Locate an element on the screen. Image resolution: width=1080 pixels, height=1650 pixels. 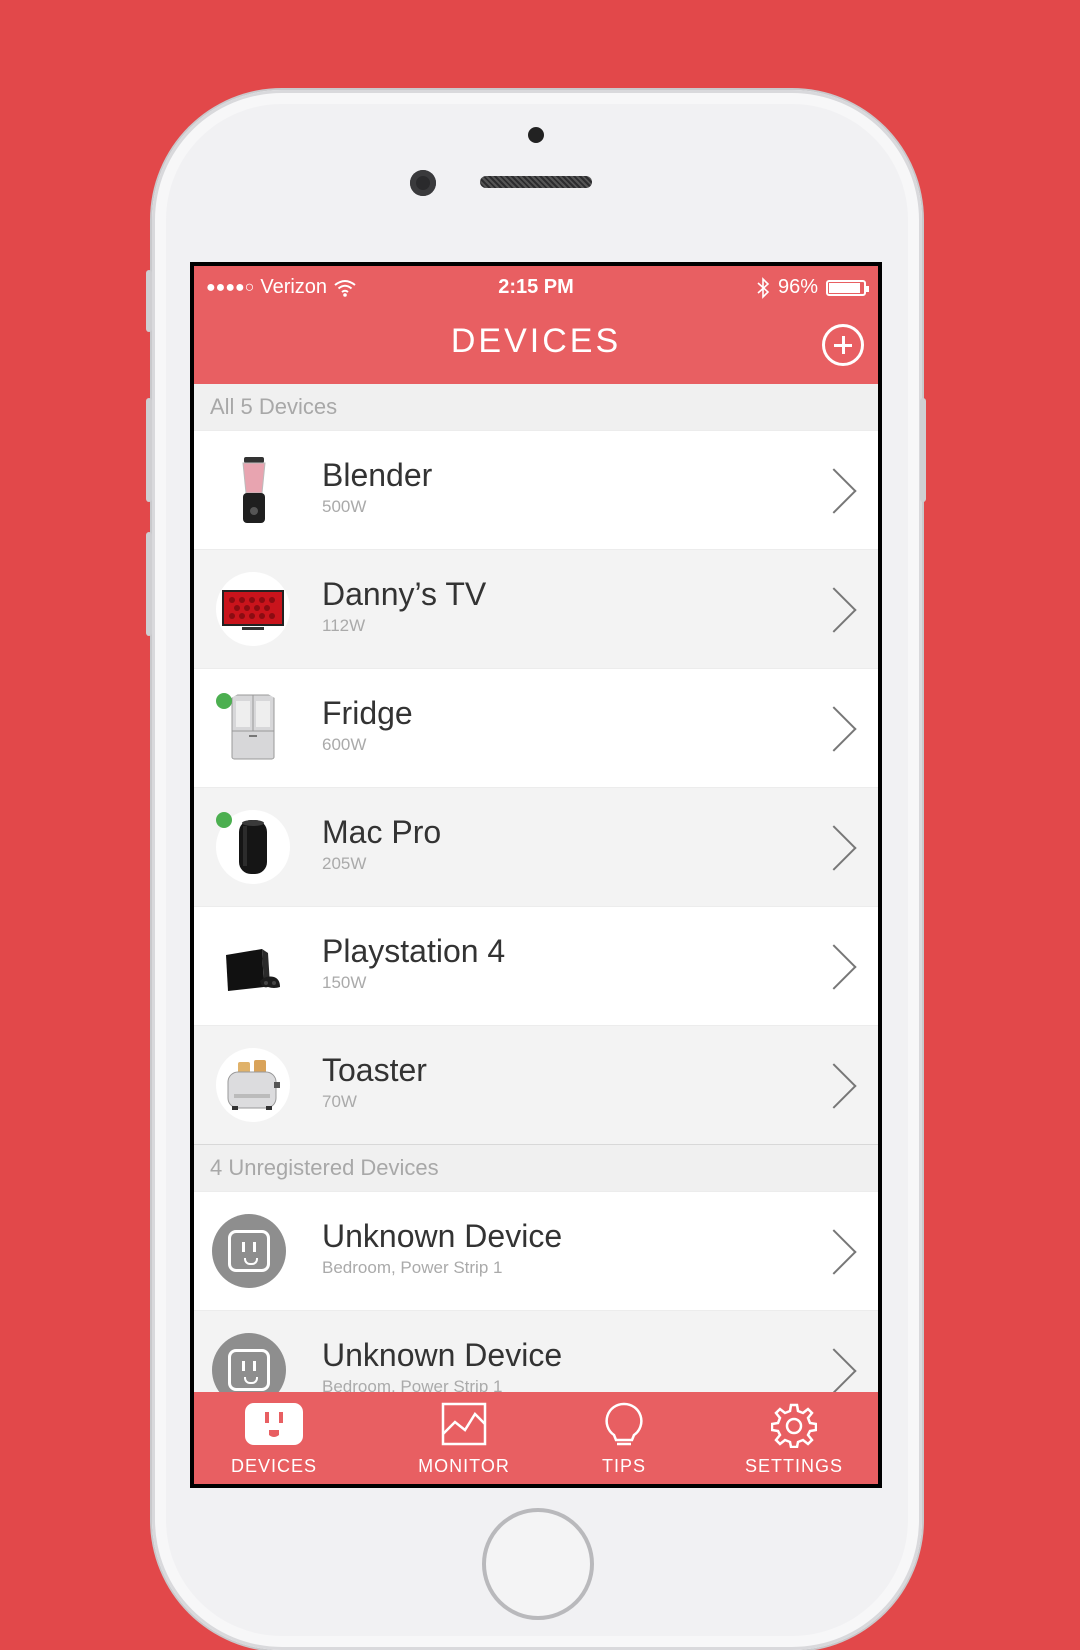
bluetooth-icon is located at coordinates (763, 287).